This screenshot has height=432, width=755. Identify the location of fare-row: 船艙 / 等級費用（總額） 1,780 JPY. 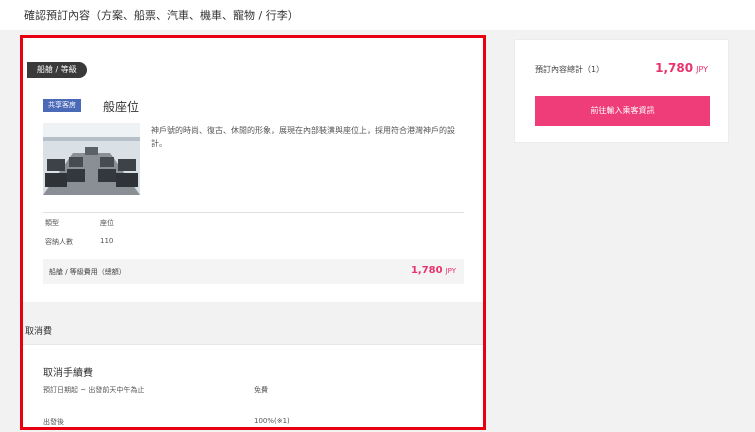
(253, 271).